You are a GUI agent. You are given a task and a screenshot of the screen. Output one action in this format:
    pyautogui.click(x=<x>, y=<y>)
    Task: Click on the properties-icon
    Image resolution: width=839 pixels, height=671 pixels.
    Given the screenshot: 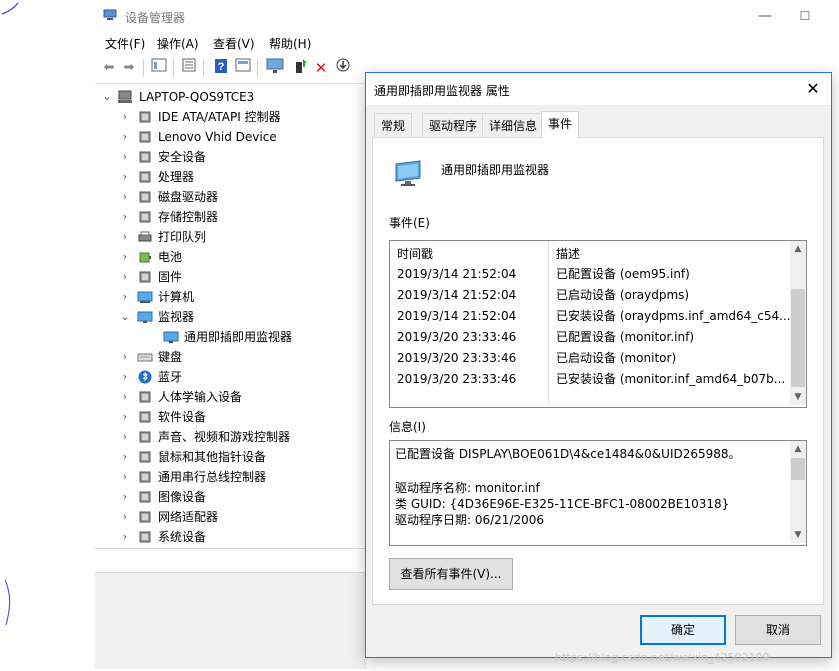 What is the action you would take?
    pyautogui.click(x=159, y=68)
    